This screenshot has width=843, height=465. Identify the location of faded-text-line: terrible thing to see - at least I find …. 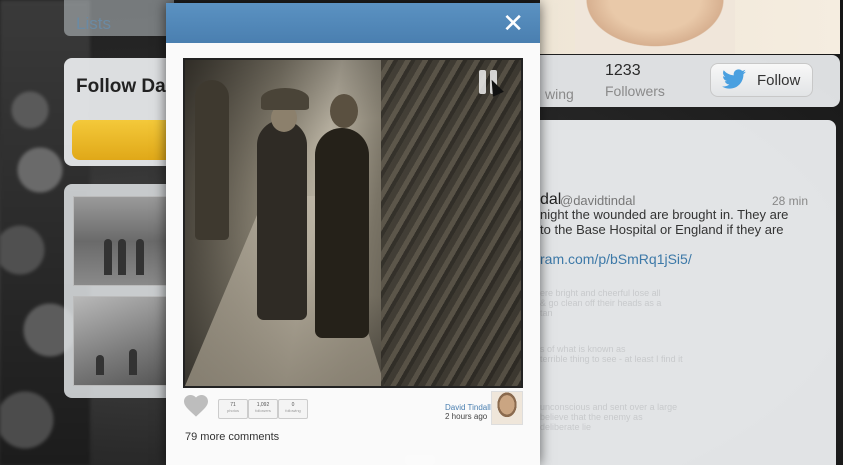
(611, 359).